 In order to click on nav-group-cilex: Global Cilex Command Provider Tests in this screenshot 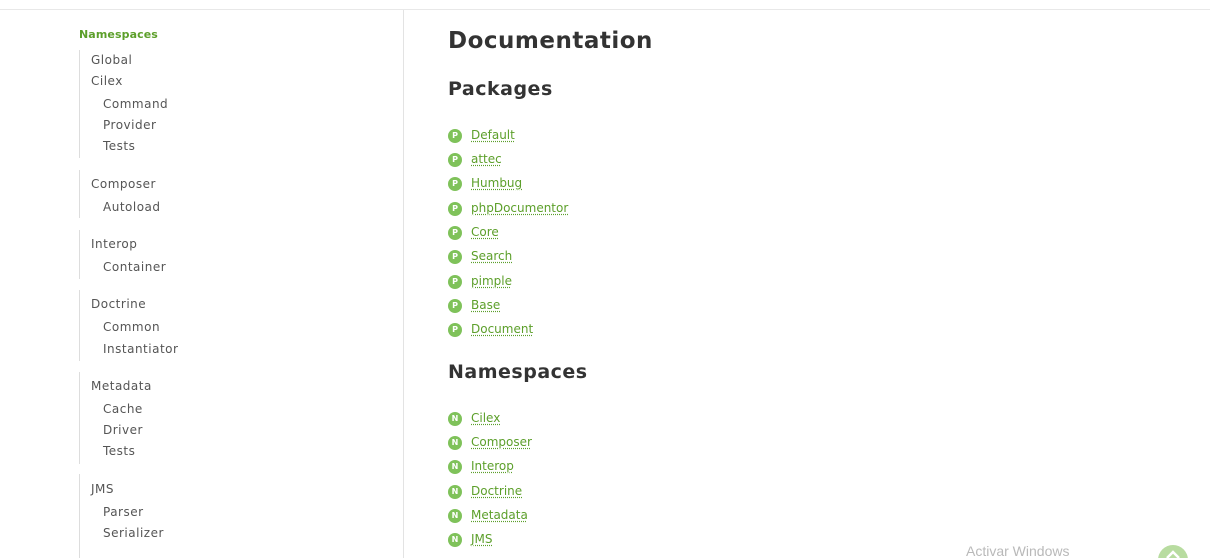, I will do `click(123, 104)`.